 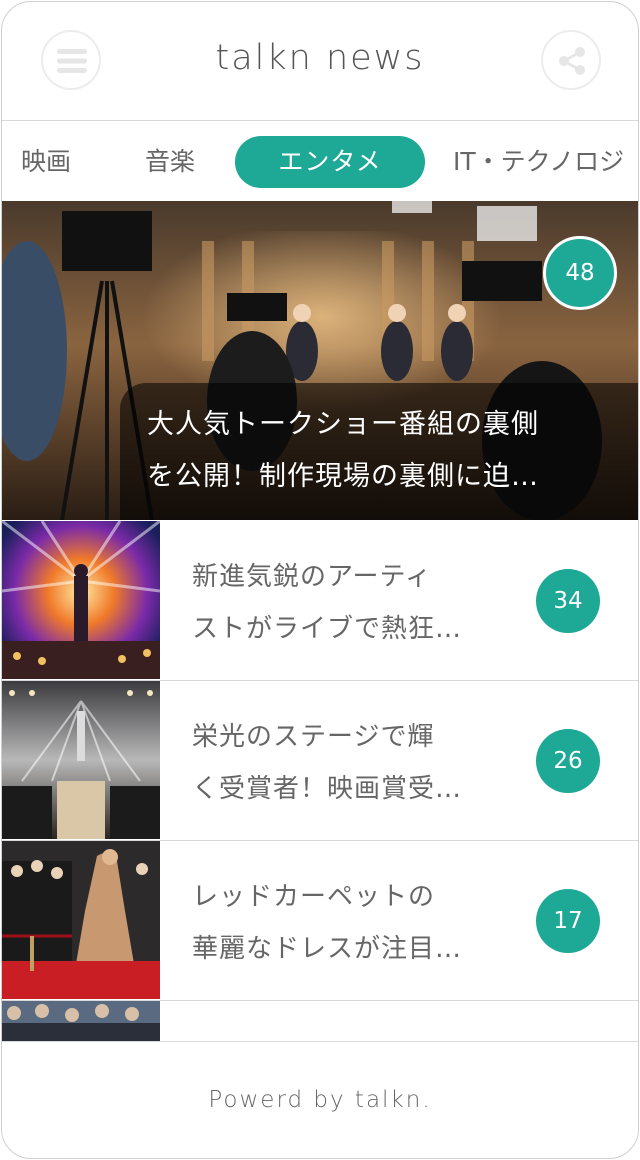 What do you see at coordinates (314, 897) in the screenshot?
I see `article-title-line-1: レッドカーペットの` at bounding box center [314, 897].